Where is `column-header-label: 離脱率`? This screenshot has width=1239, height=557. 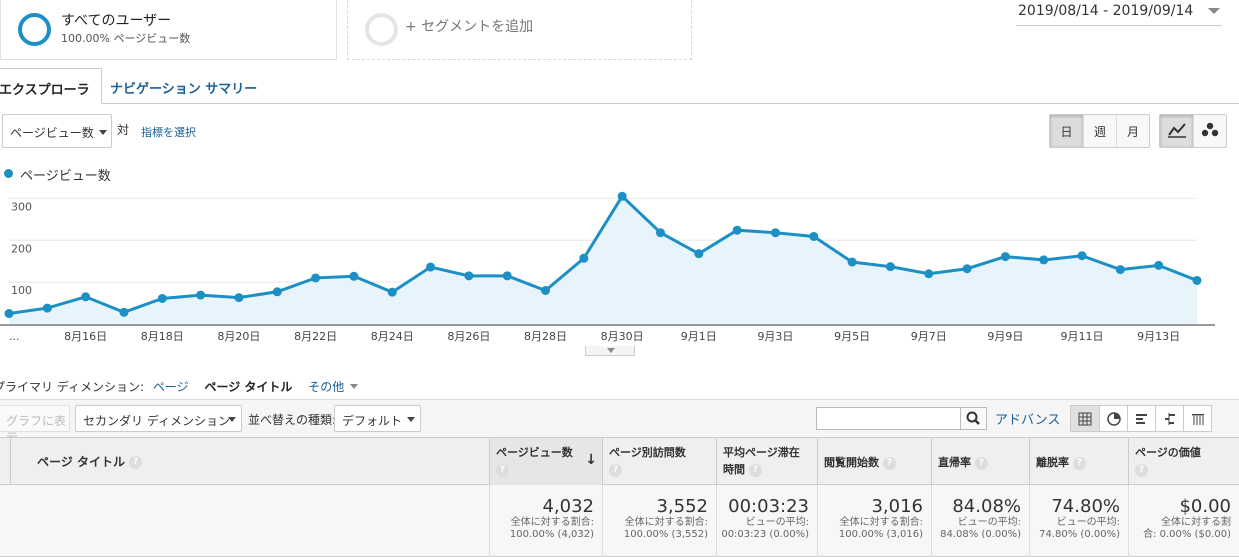
column-header-label: 離脱率 is located at coordinates (1052, 462).